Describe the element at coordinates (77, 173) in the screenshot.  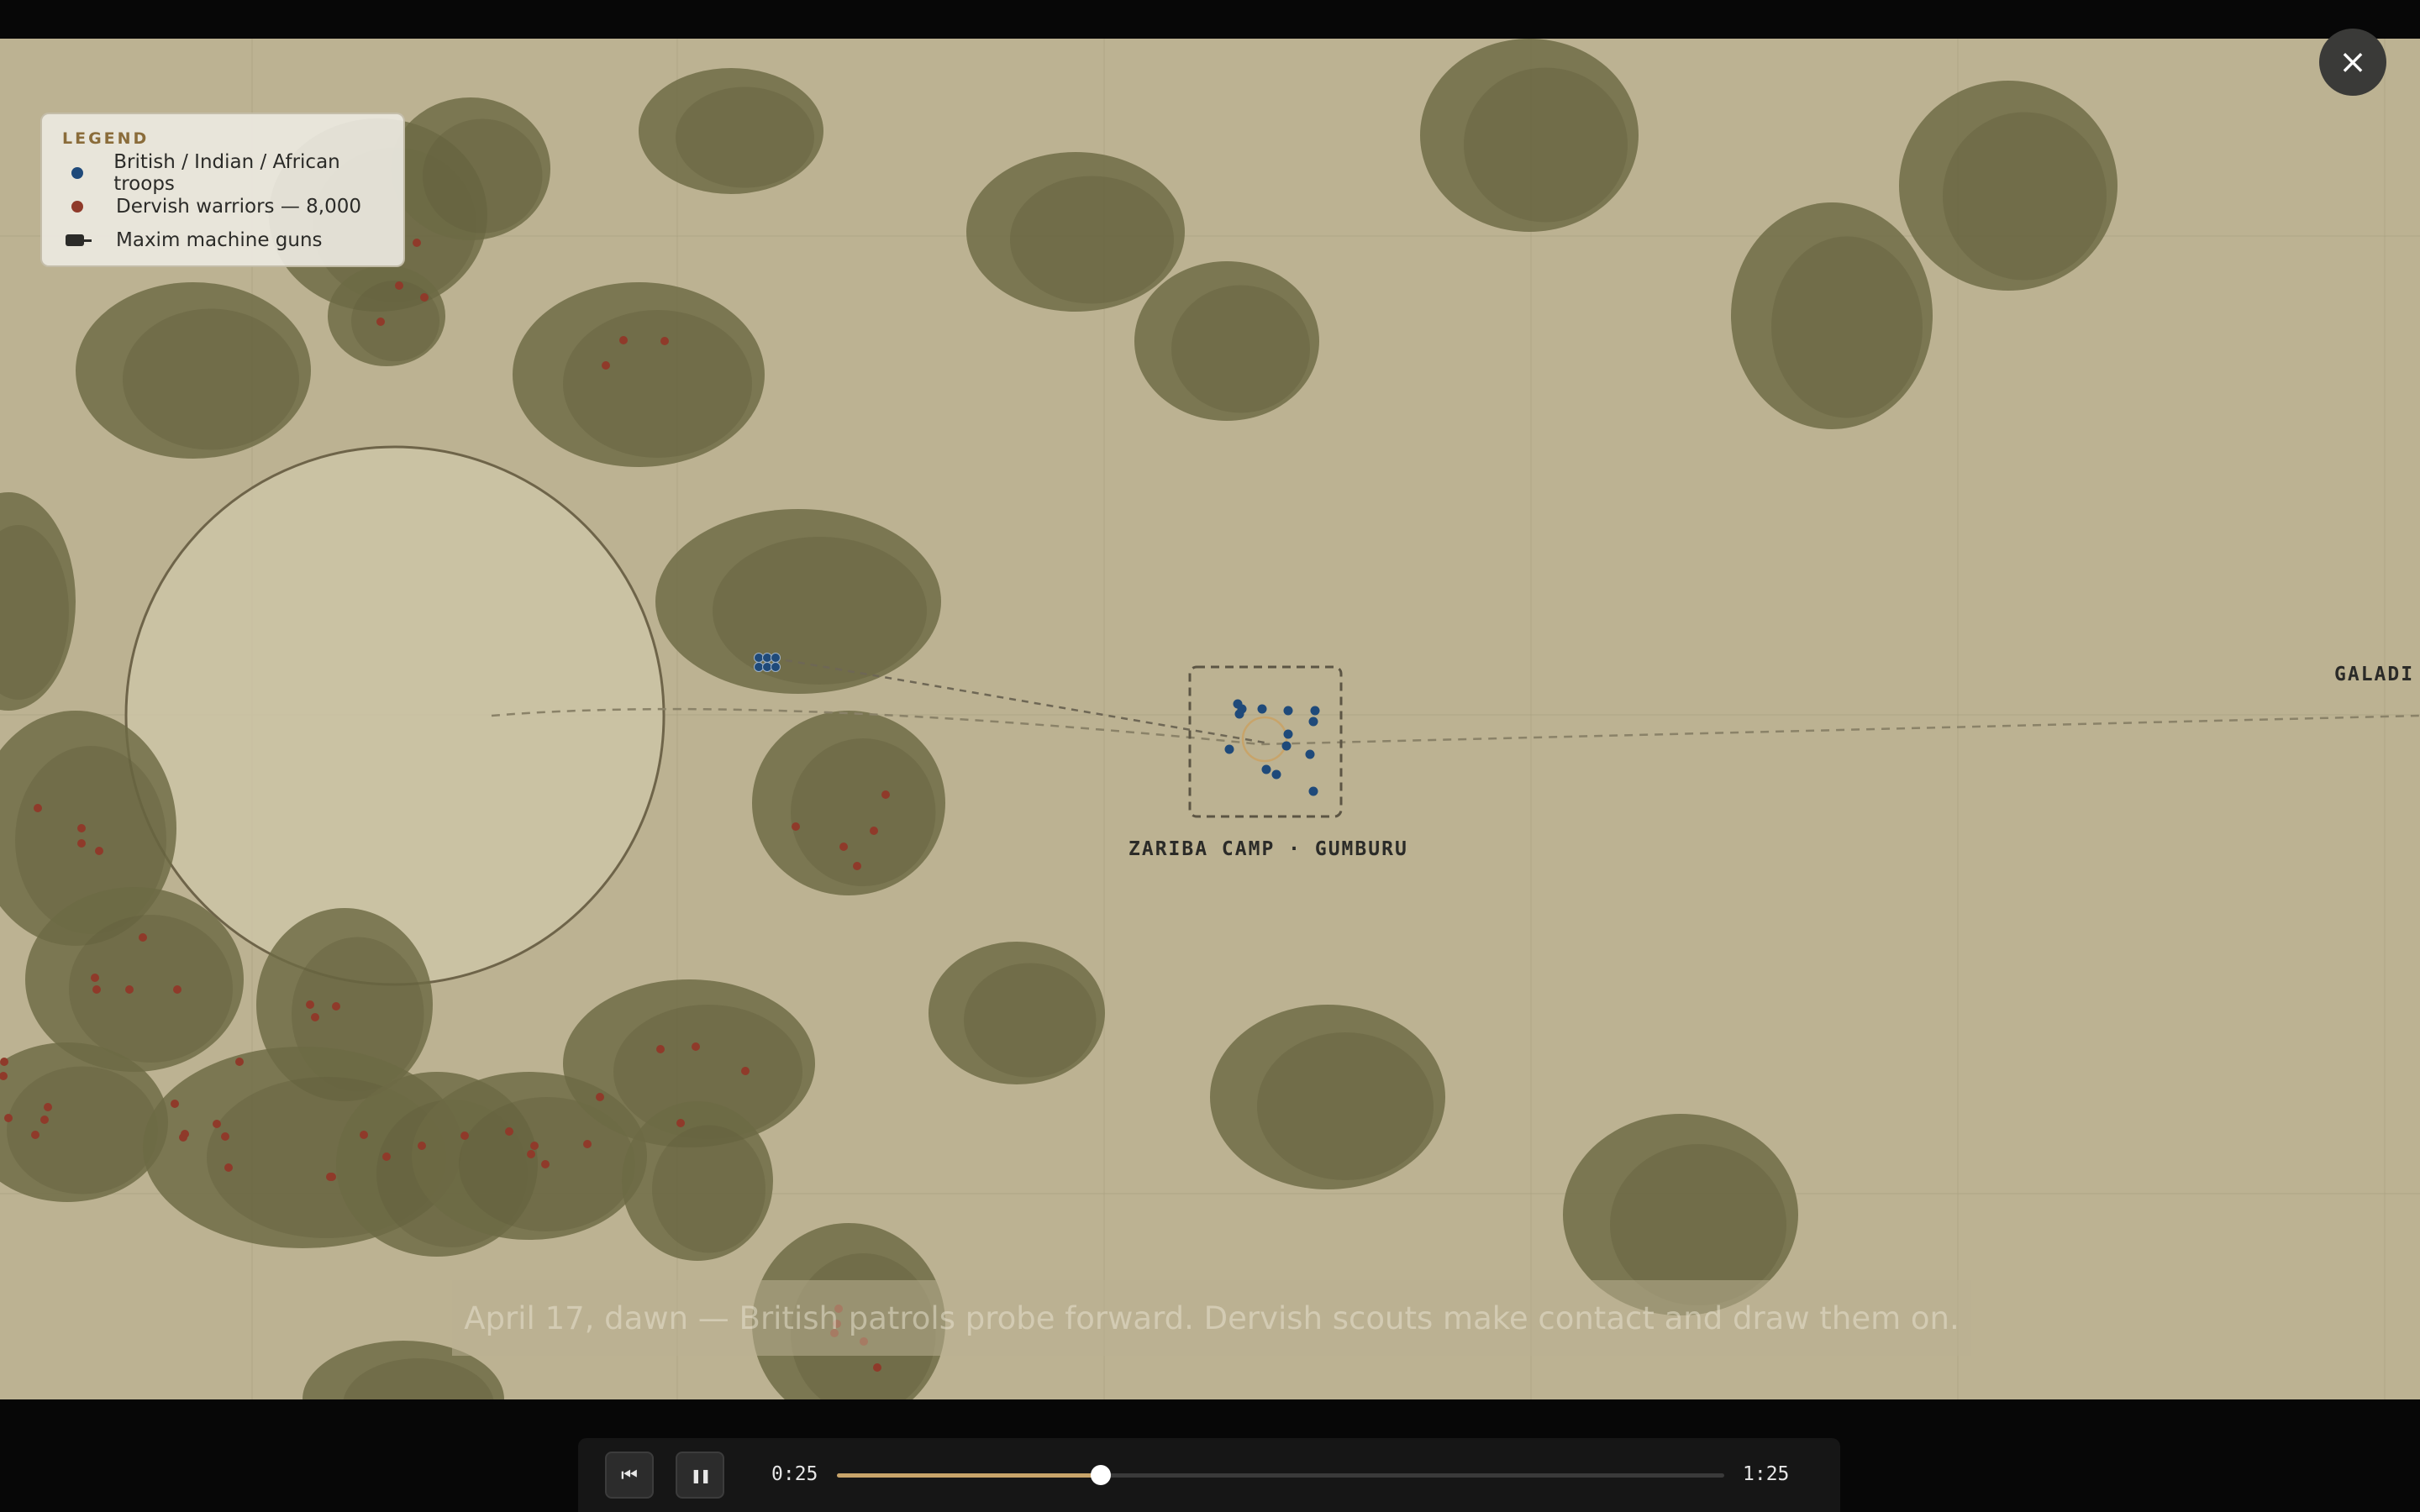
I see `british-dot-icon` at that location.